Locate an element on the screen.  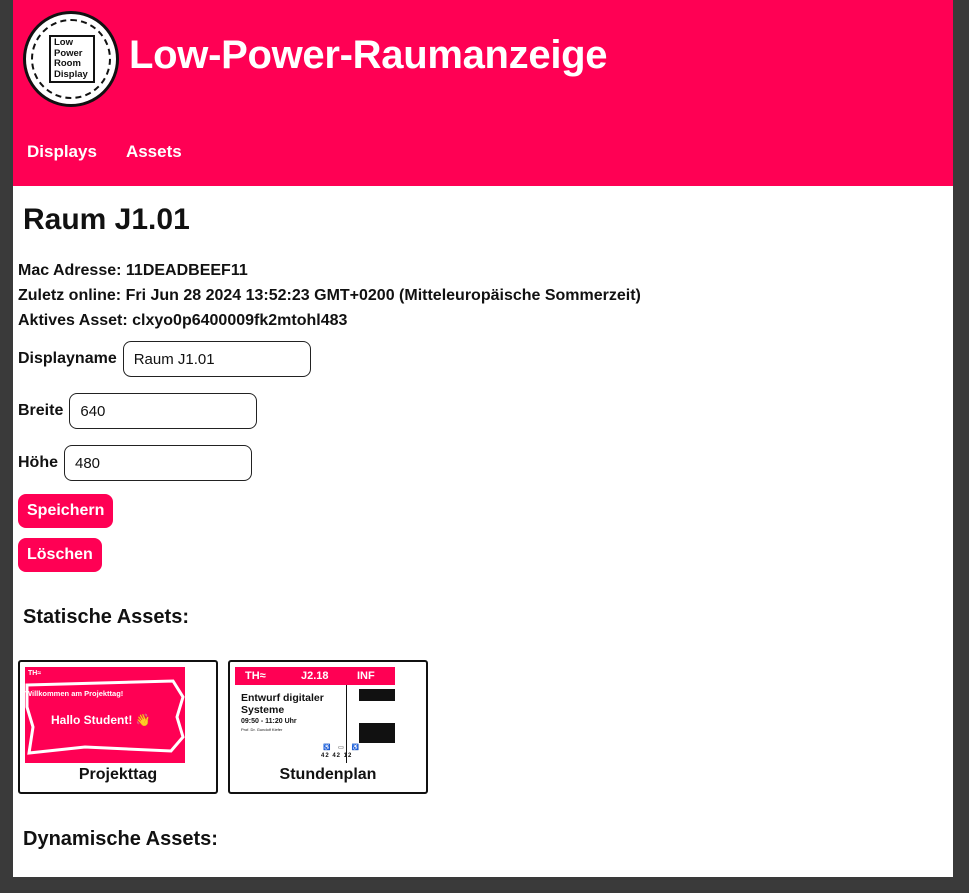
asset-label: Projekttag is located at coordinates (118, 774).